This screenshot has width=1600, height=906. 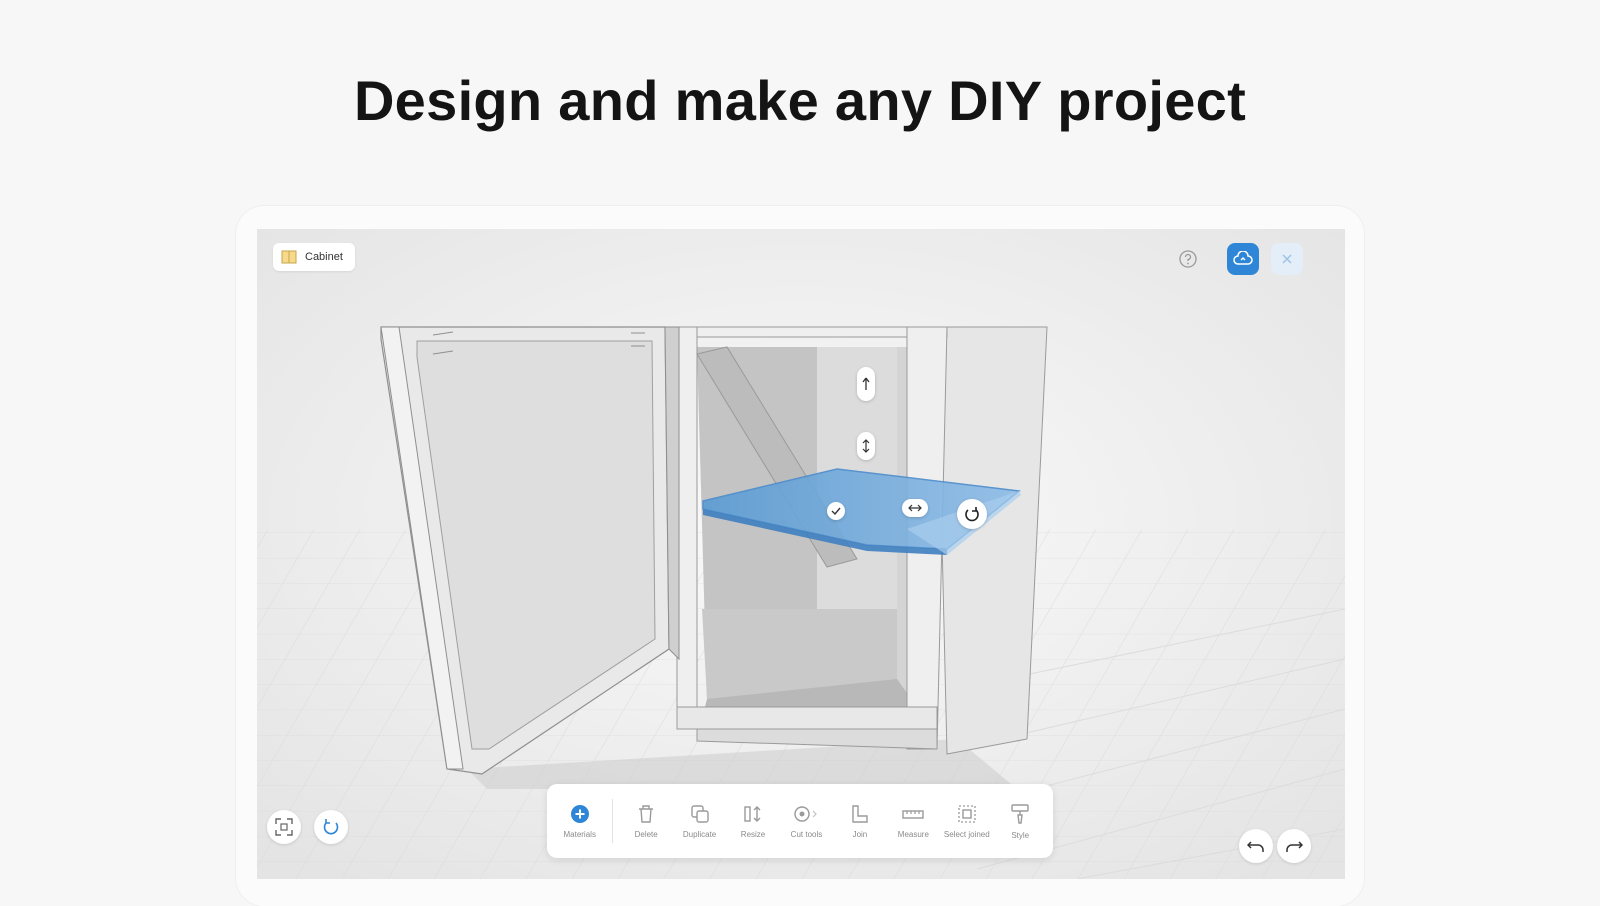 What do you see at coordinates (646, 834) in the screenshot?
I see `tool-label: Delete` at bounding box center [646, 834].